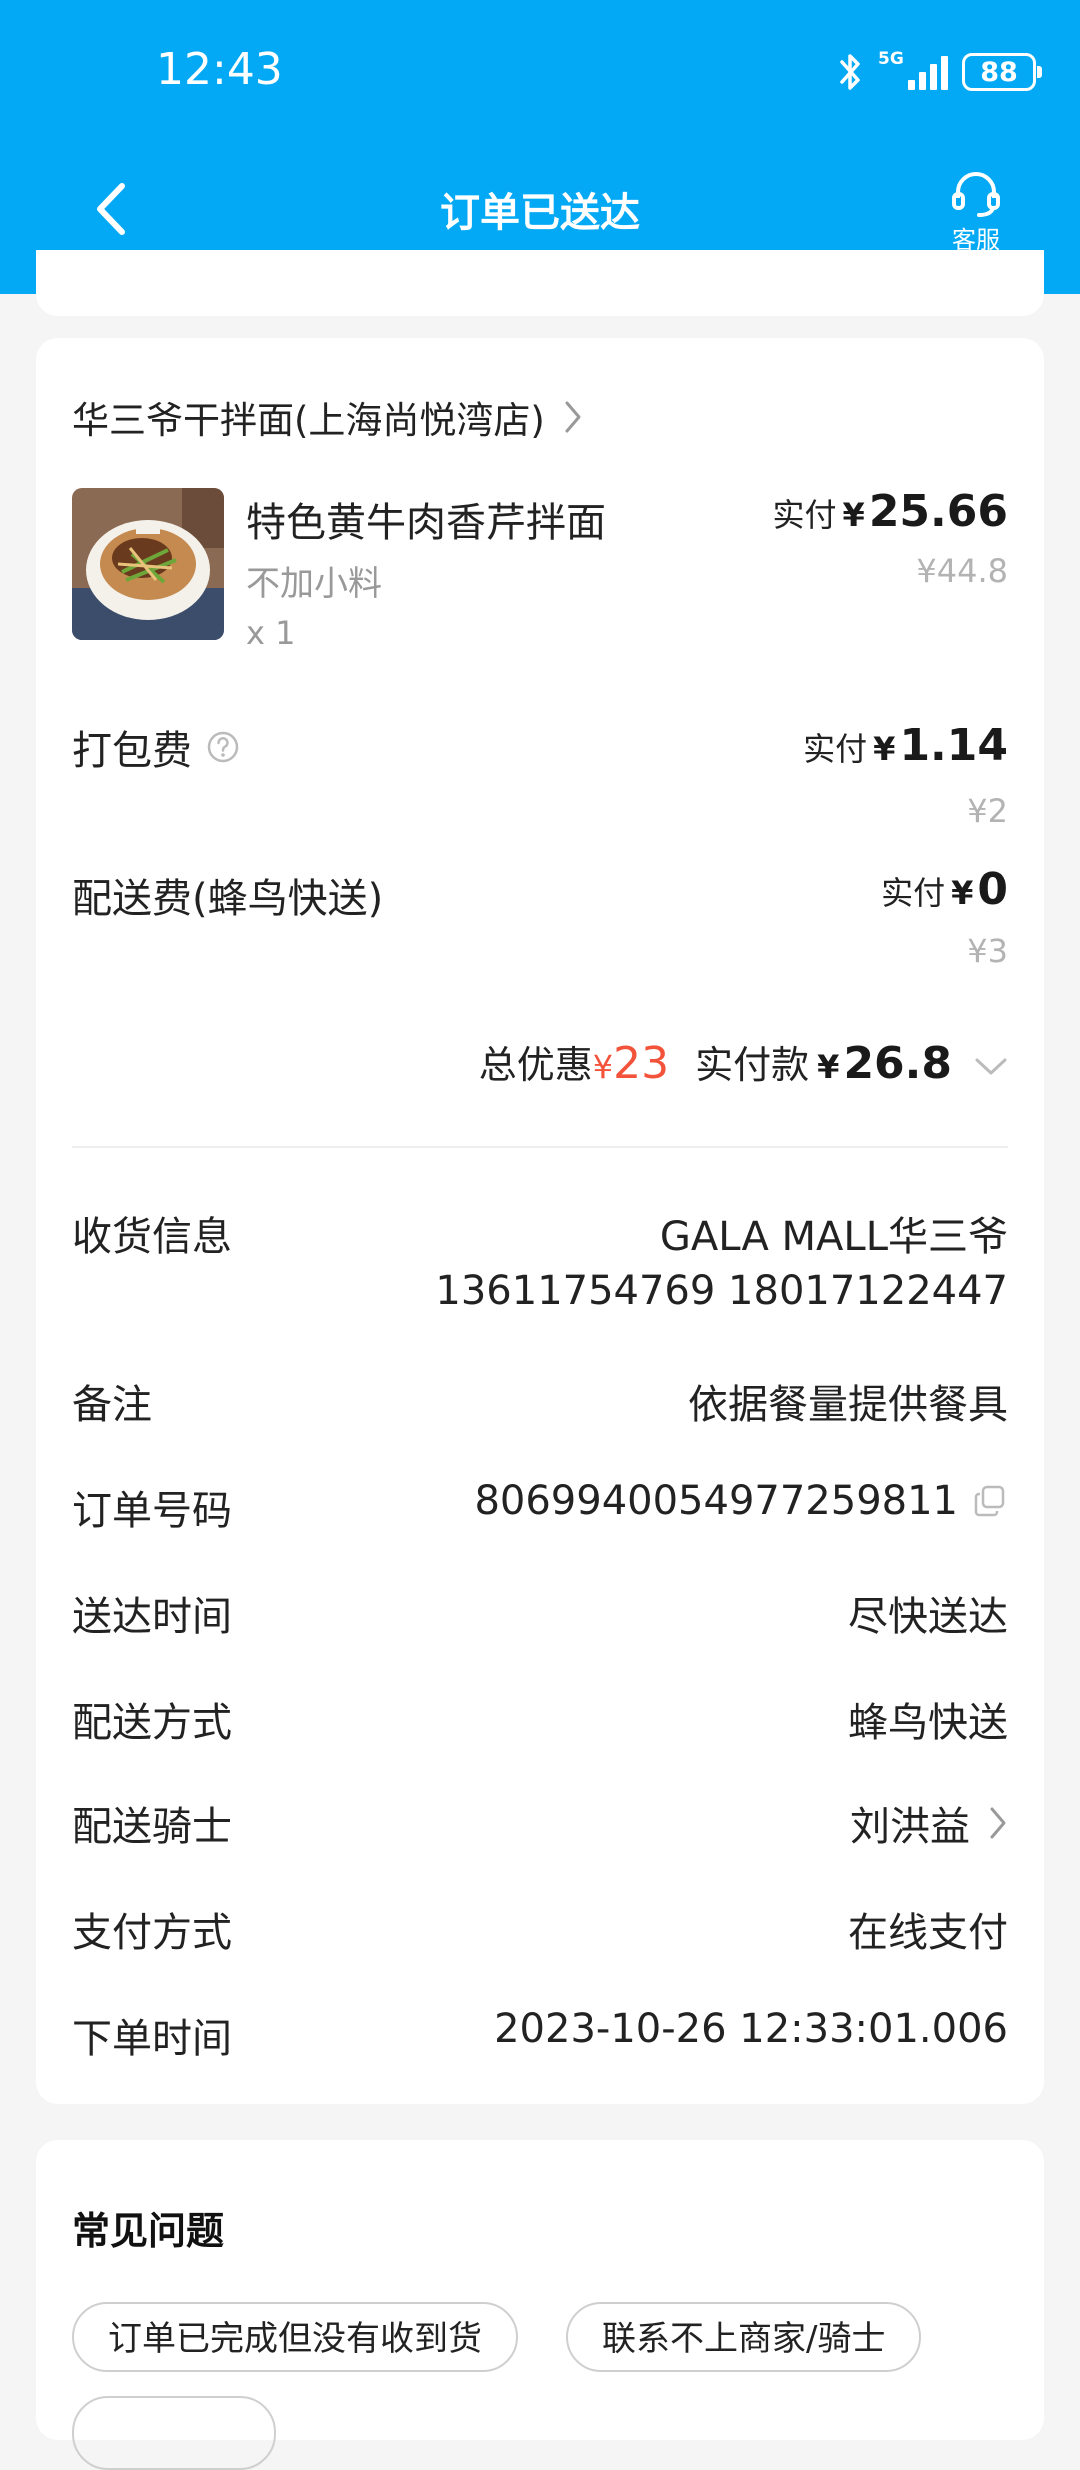 Image resolution: width=1080 pixels, height=2470 pixels. Describe the element at coordinates (219, 69) in the screenshot. I see `status-time: 12:43` at that location.